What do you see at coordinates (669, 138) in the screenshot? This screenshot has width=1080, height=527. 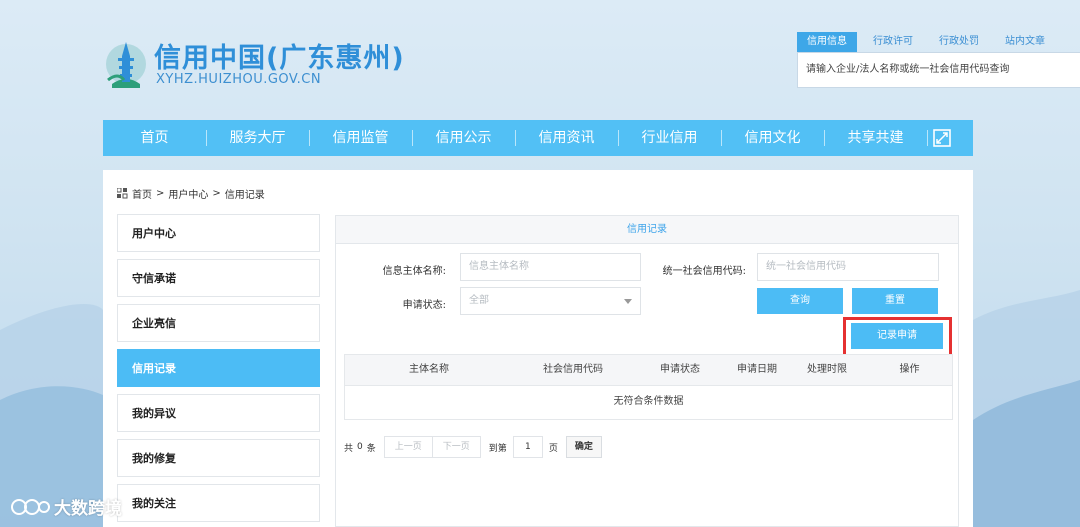 I see `nav-item-industry-credit: 行业信用` at bounding box center [669, 138].